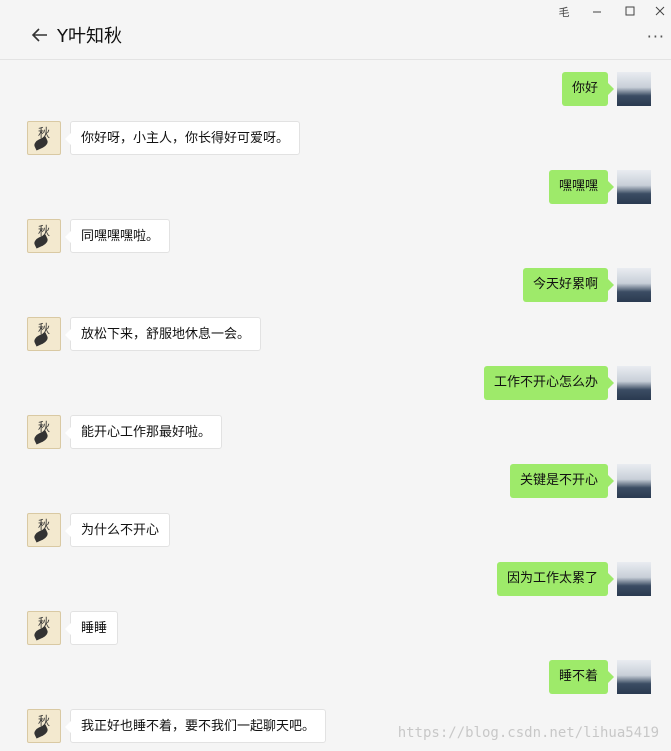  I want to click on user-message: 嘿嘿嘿, so click(335, 188).